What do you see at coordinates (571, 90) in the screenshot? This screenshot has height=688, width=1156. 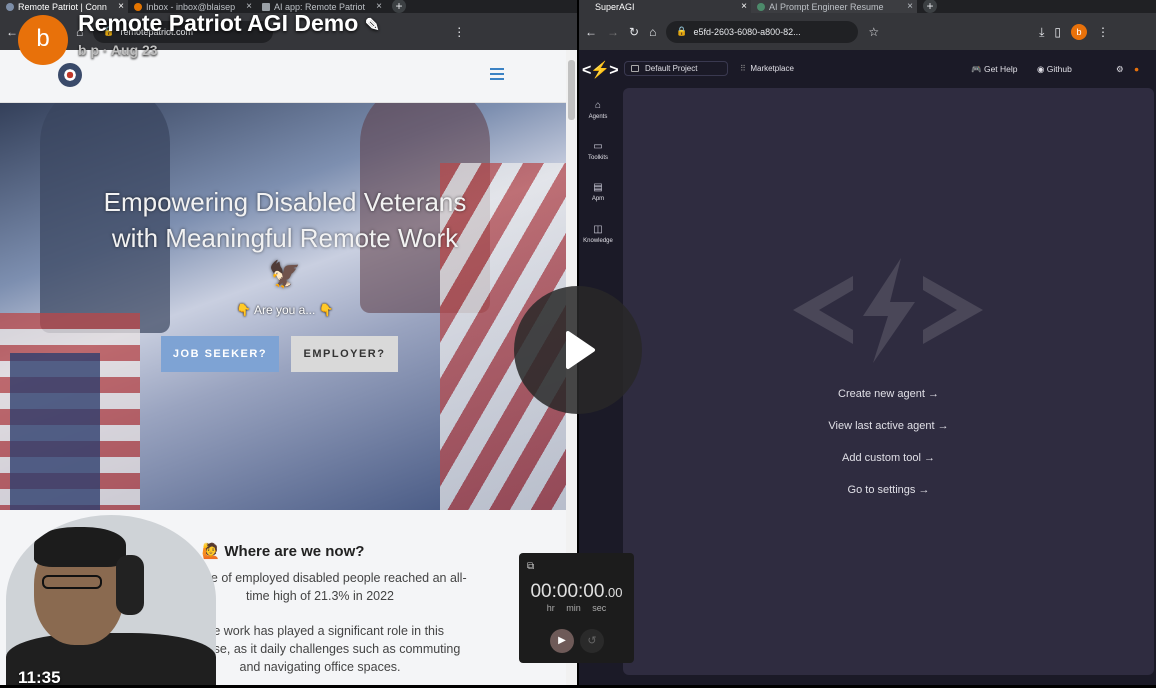 I see `scrollbar-thumb` at bounding box center [571, 90].